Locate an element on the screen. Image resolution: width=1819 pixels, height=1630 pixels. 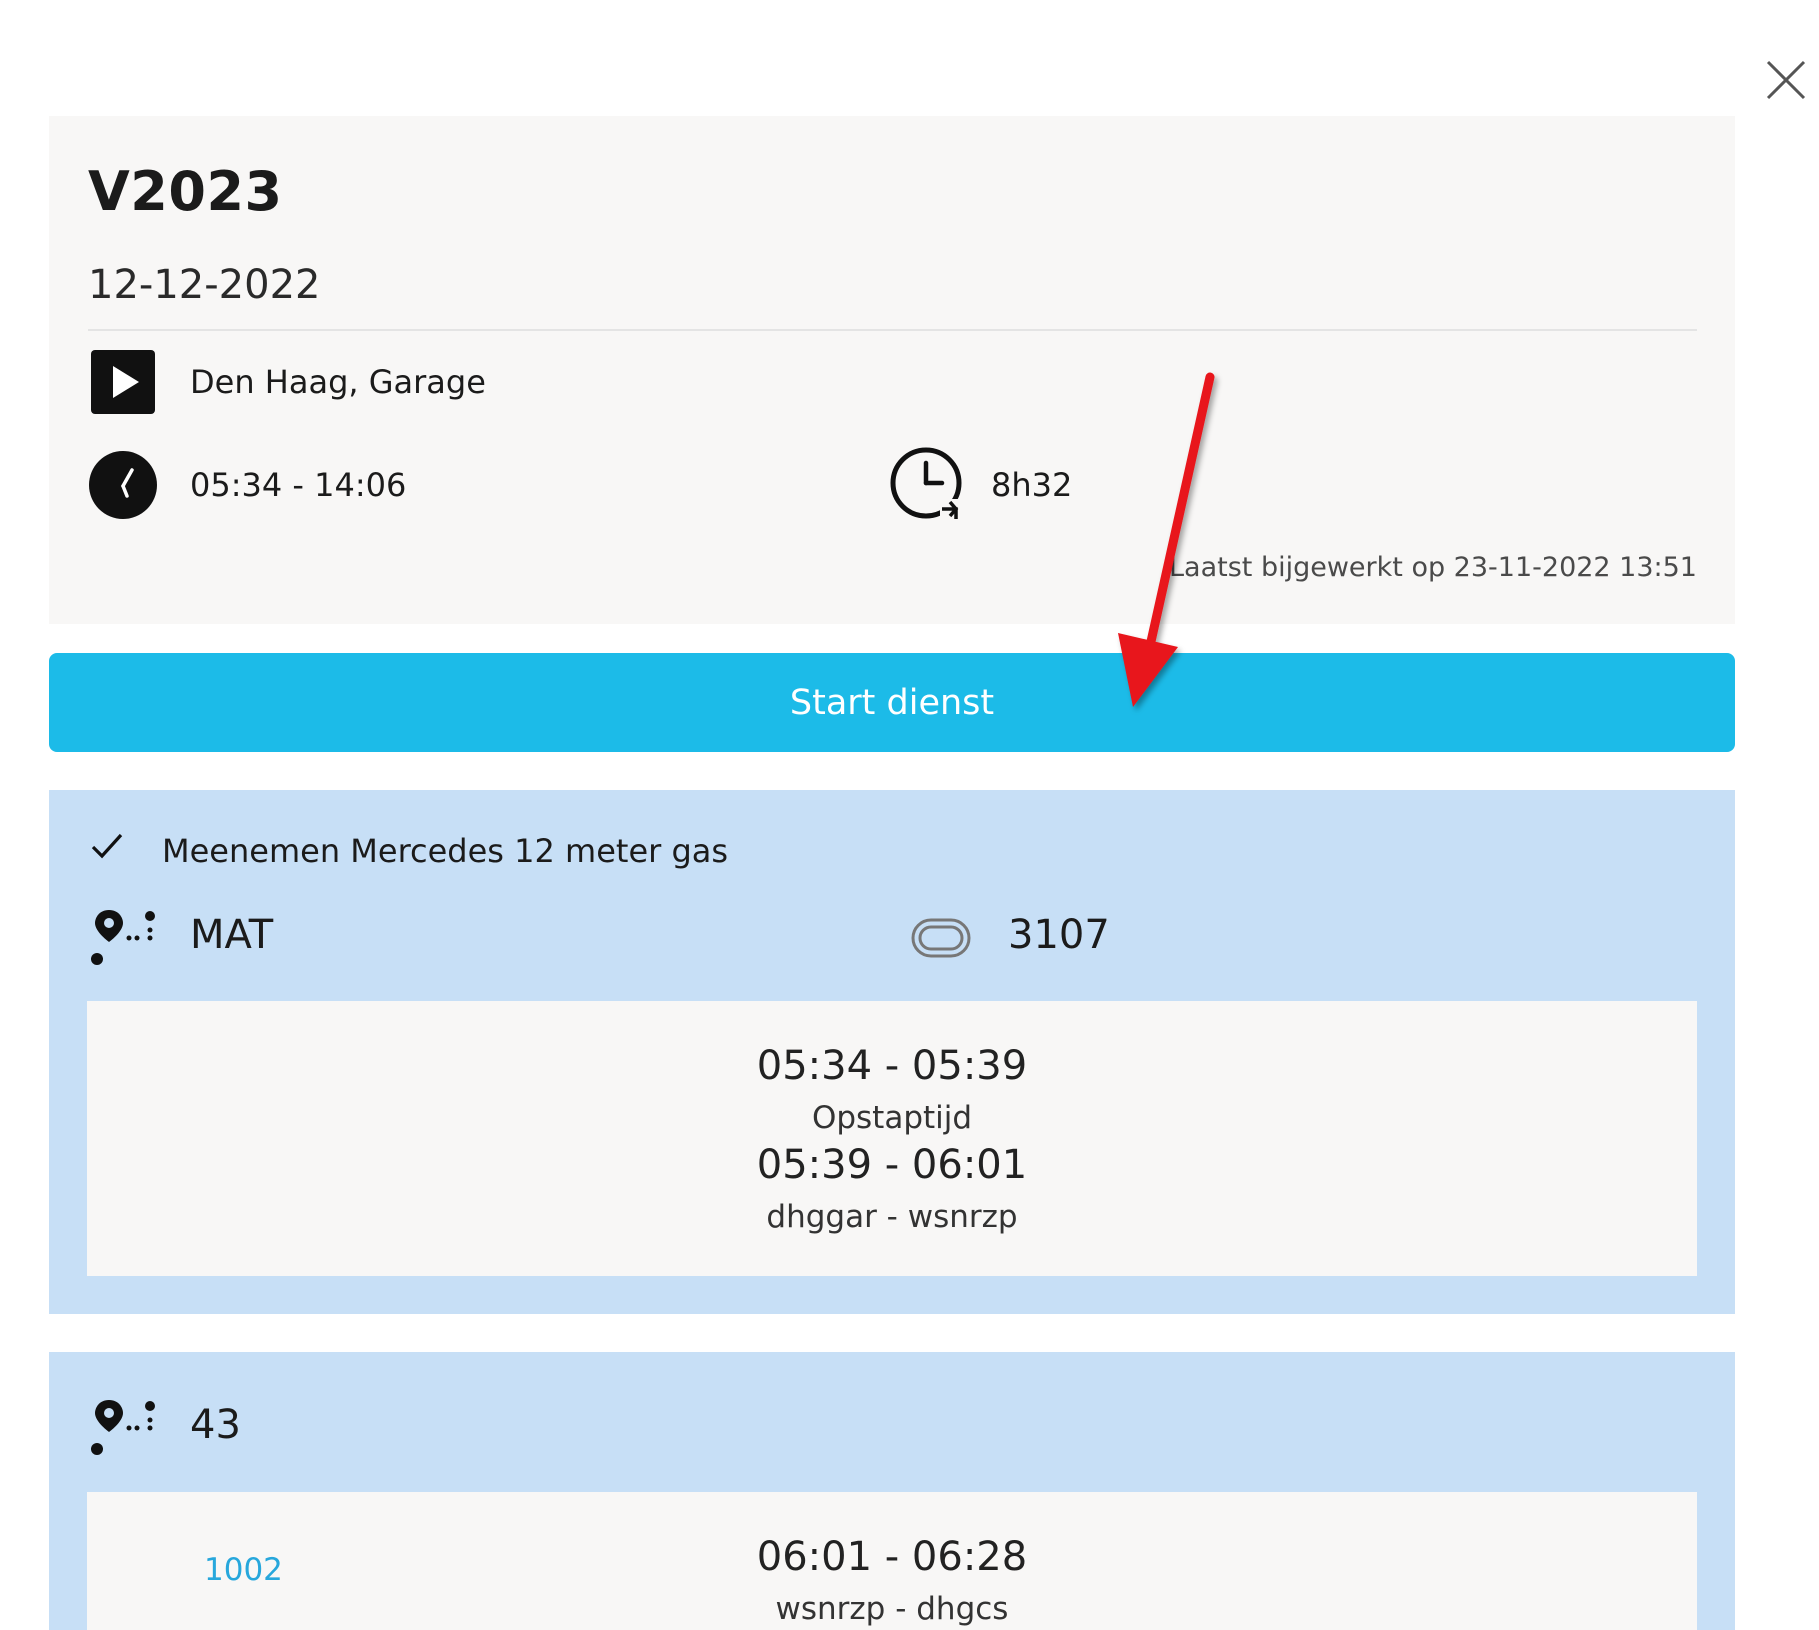
trip-note: Meenemen Mercedes 12 meter gas is located at coordinates (445, 851).